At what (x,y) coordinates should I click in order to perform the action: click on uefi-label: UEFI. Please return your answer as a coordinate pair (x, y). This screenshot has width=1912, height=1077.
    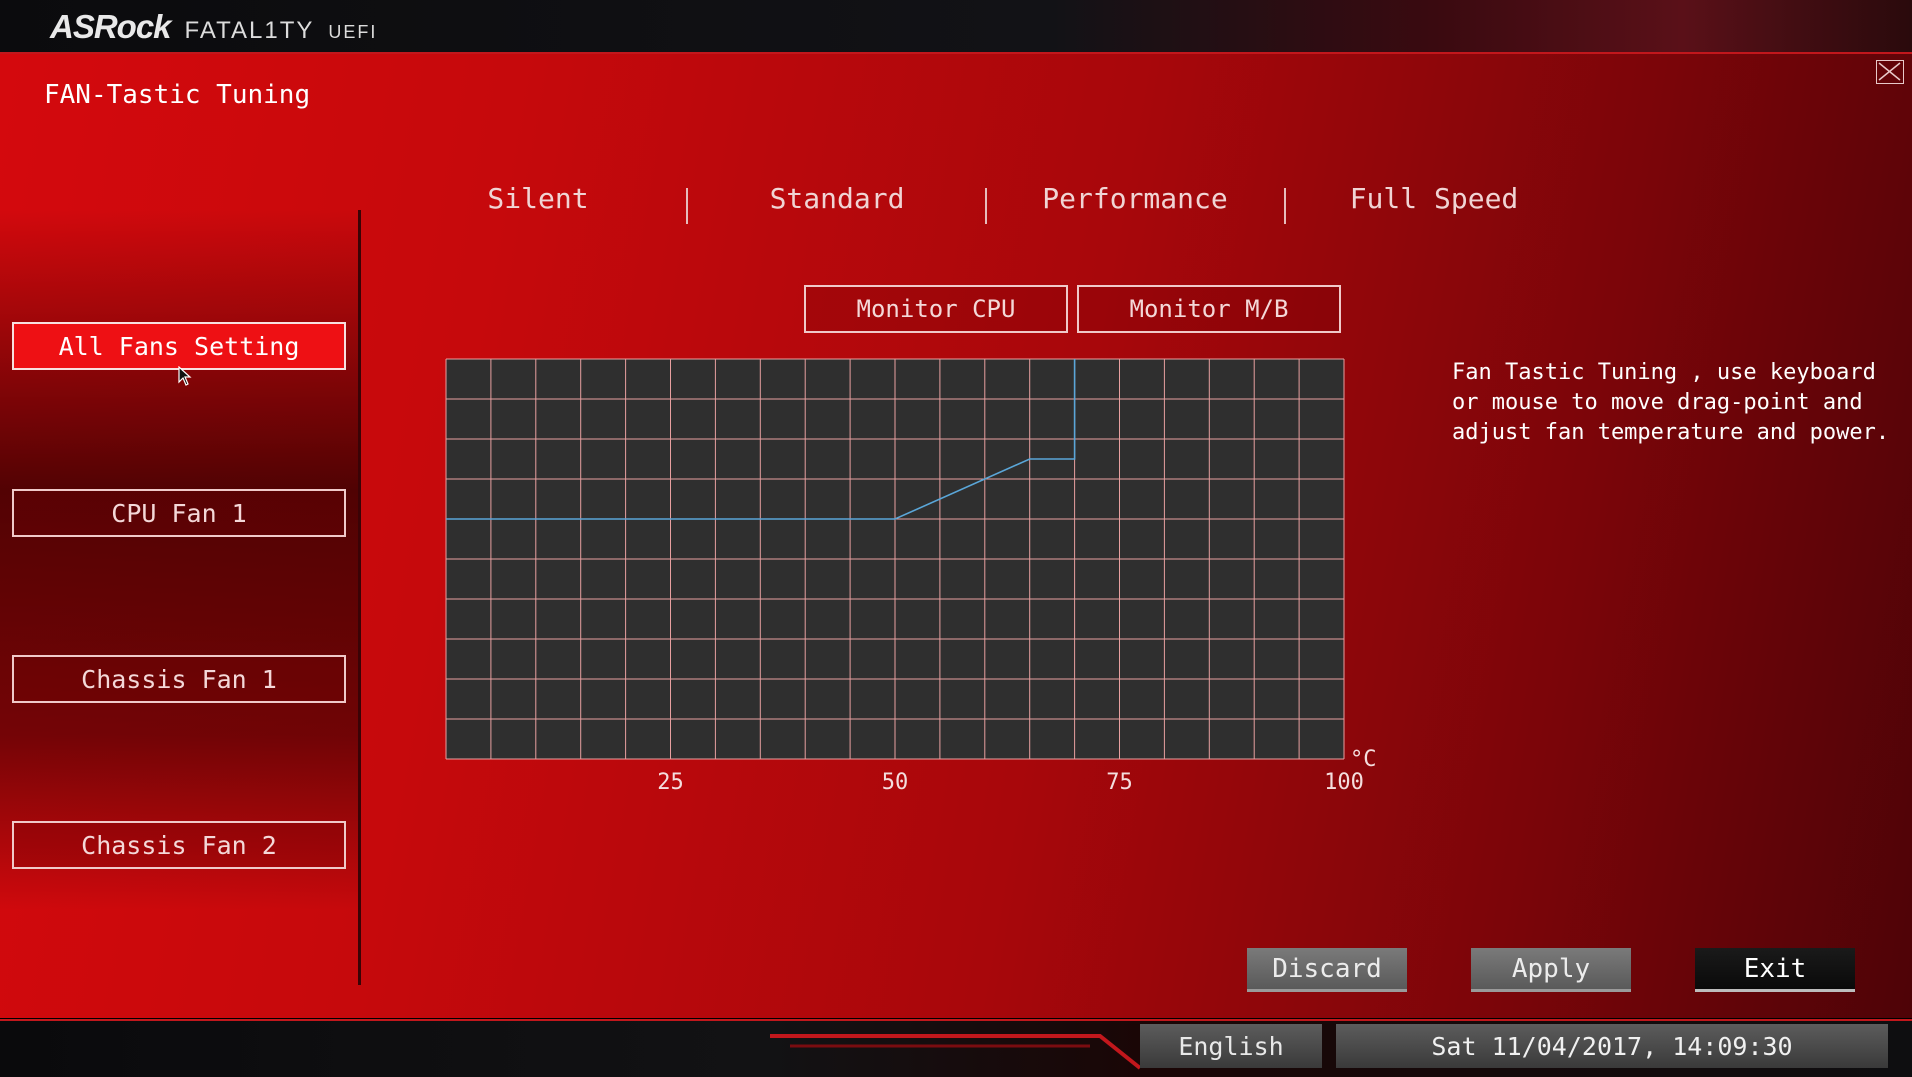
    Looking at the image, I should click on (353, 32).